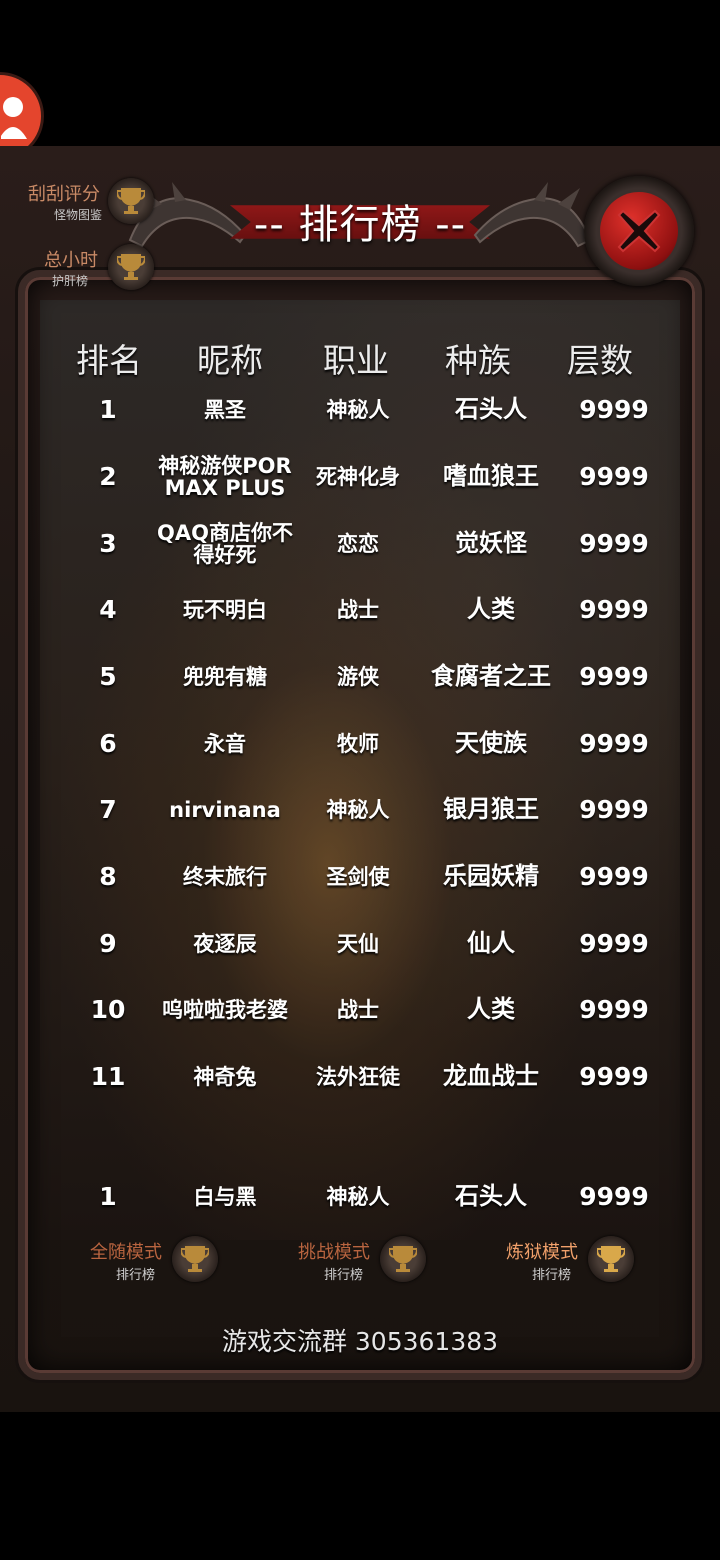 The image size is (720, 1560). I want to click on class-cell: 法外狂徒, so click(358, 1076).